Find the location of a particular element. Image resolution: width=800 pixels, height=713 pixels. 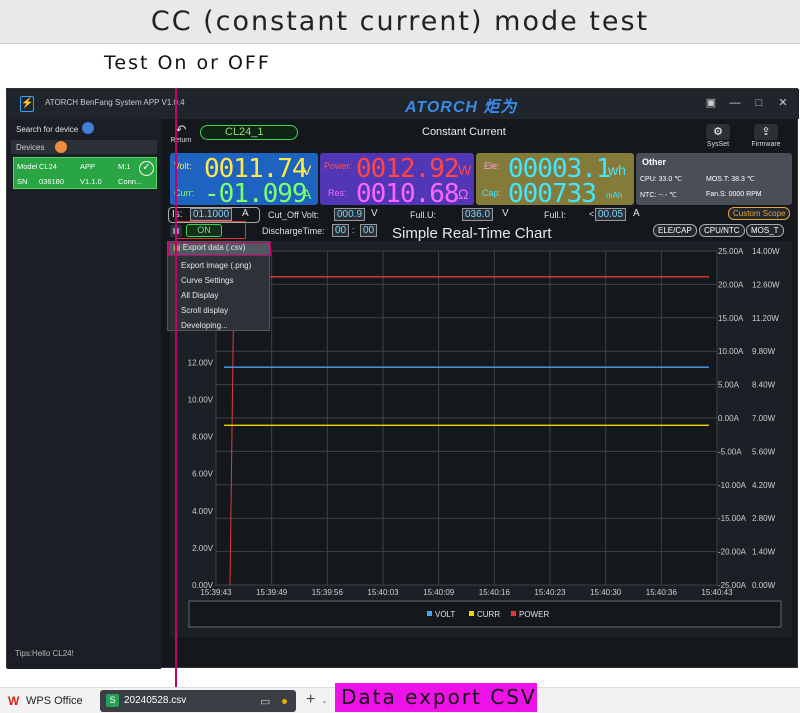

tick-label-current: 10.00A is located at coordinates (731, 351).